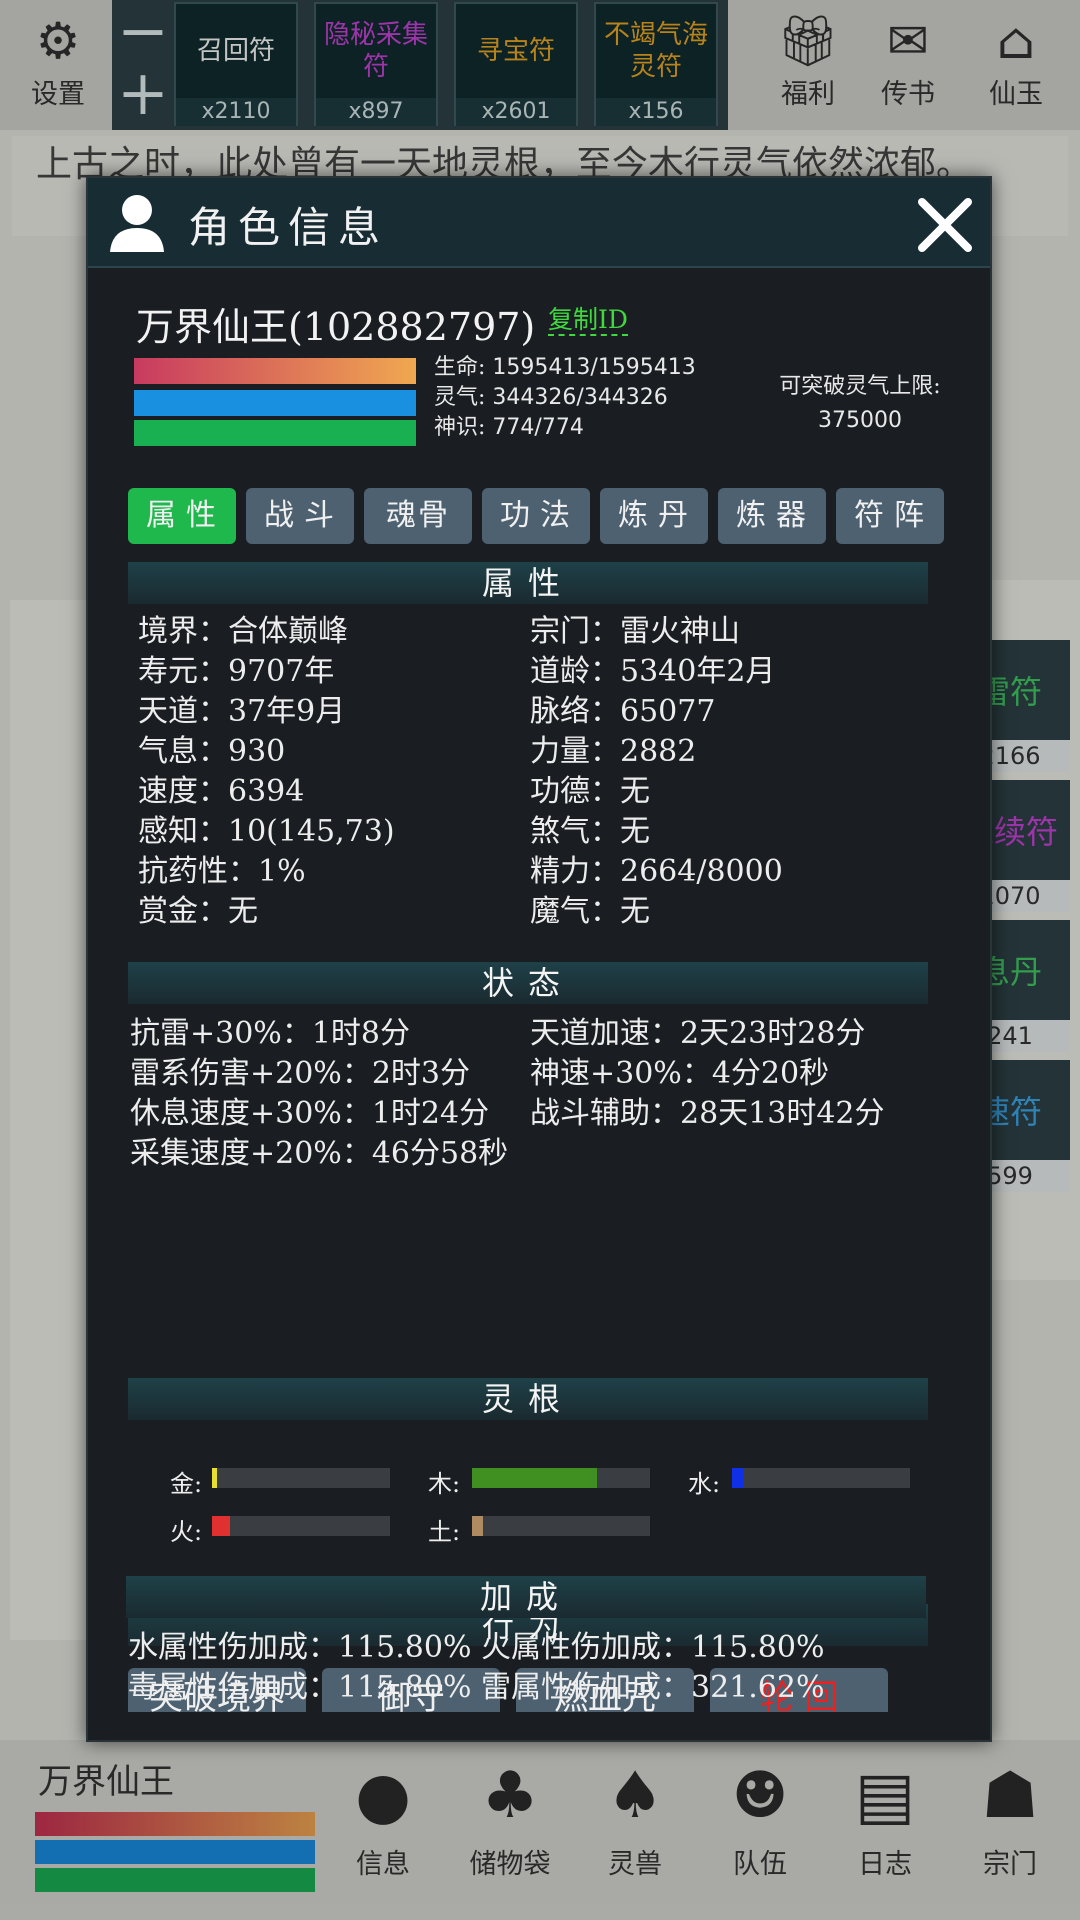  Describe the element at coordinates (580, 397) in the screenshot. I see `qi-value: 344326/344326` at that location.